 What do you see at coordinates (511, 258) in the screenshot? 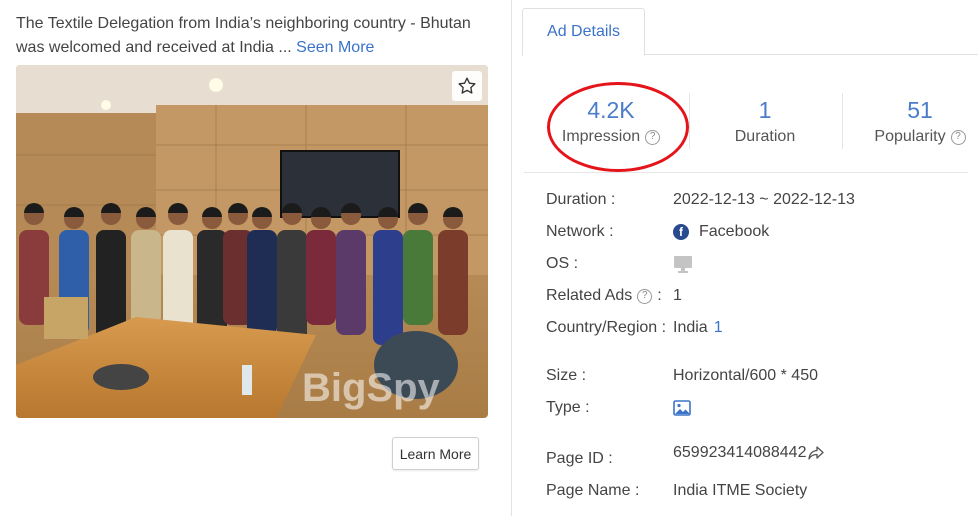
I see `panel-divider` at bounding box center [511, 258].